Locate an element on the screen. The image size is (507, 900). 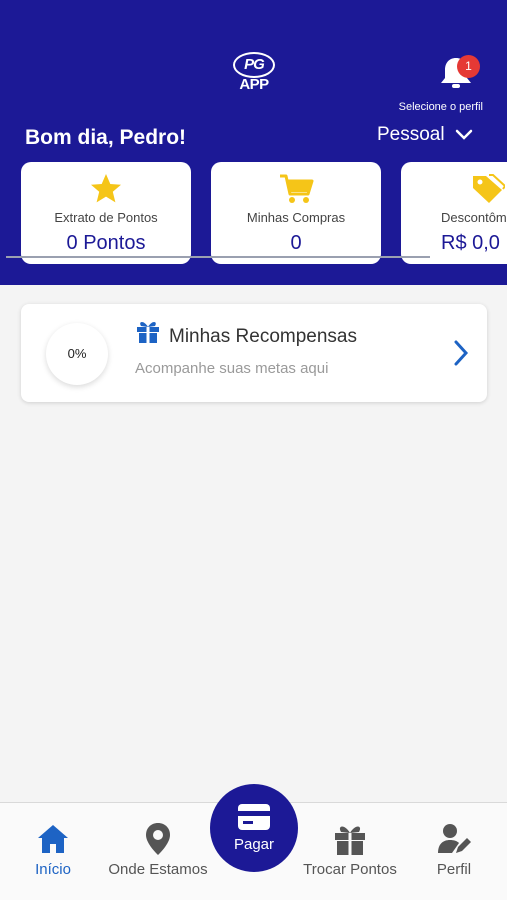
card-minhas-compras: Minhas Compras 0 is located at coordinates (296, 213).